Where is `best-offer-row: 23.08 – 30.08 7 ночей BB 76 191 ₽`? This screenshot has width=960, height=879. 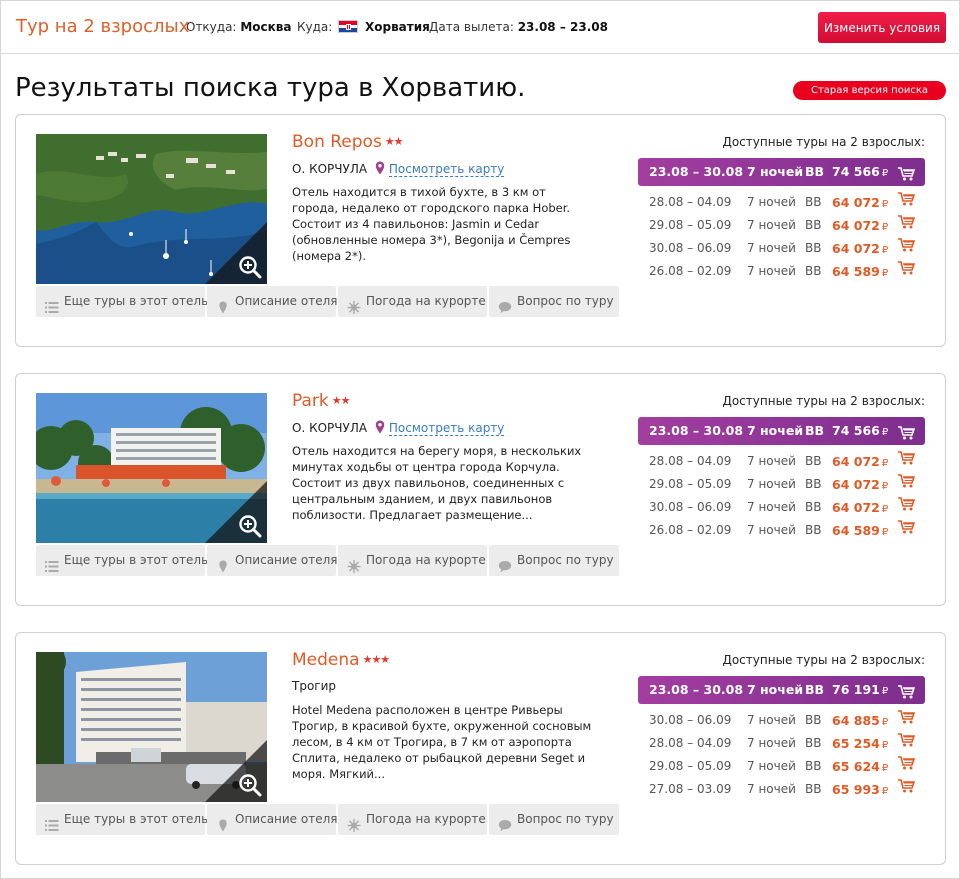
best-offer-row: 23.08 – 30.08 7 ночей BB 76 191 ₽ is located at coordinates (781, 690).